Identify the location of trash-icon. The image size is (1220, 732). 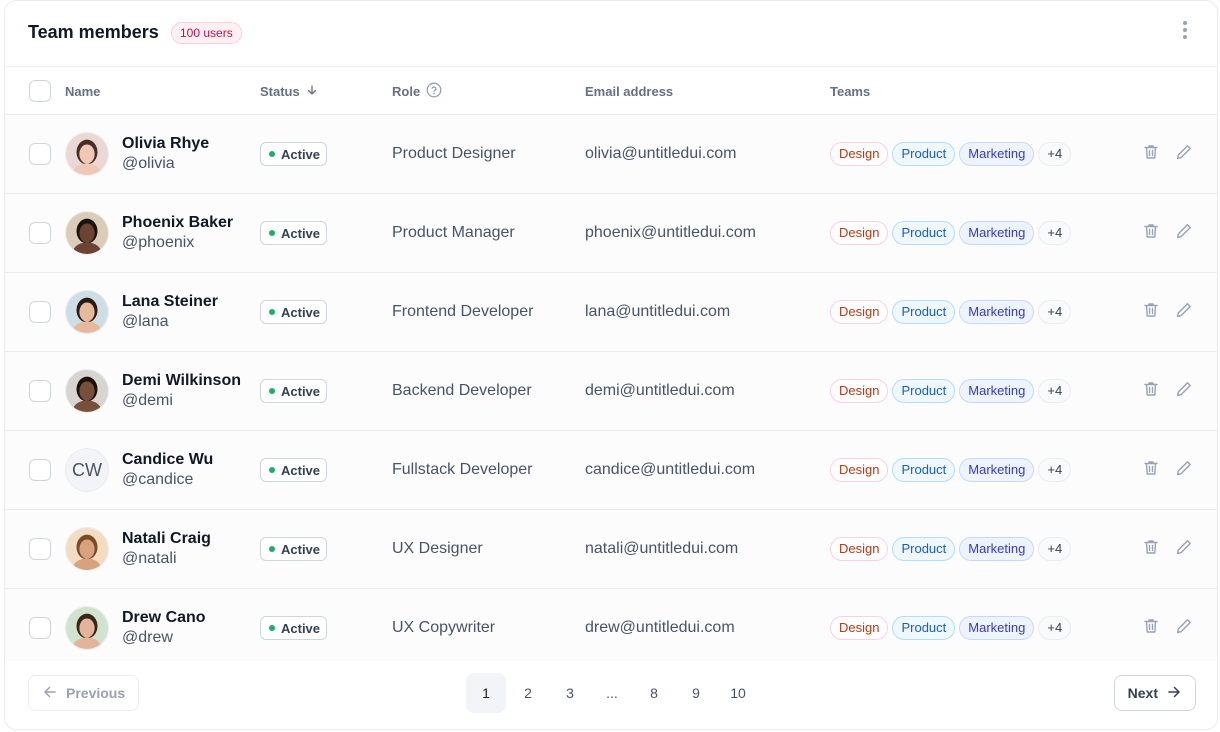
(1151, 312).